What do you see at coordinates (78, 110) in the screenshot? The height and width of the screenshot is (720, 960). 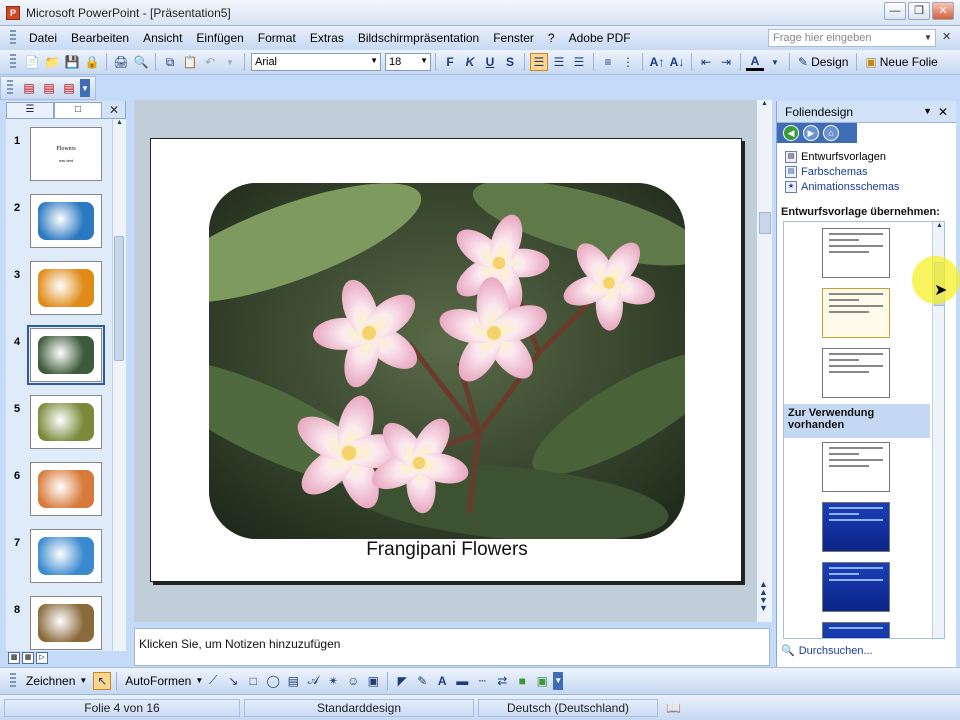 I see `tab-slides: □` at bounding box center [78, 110].